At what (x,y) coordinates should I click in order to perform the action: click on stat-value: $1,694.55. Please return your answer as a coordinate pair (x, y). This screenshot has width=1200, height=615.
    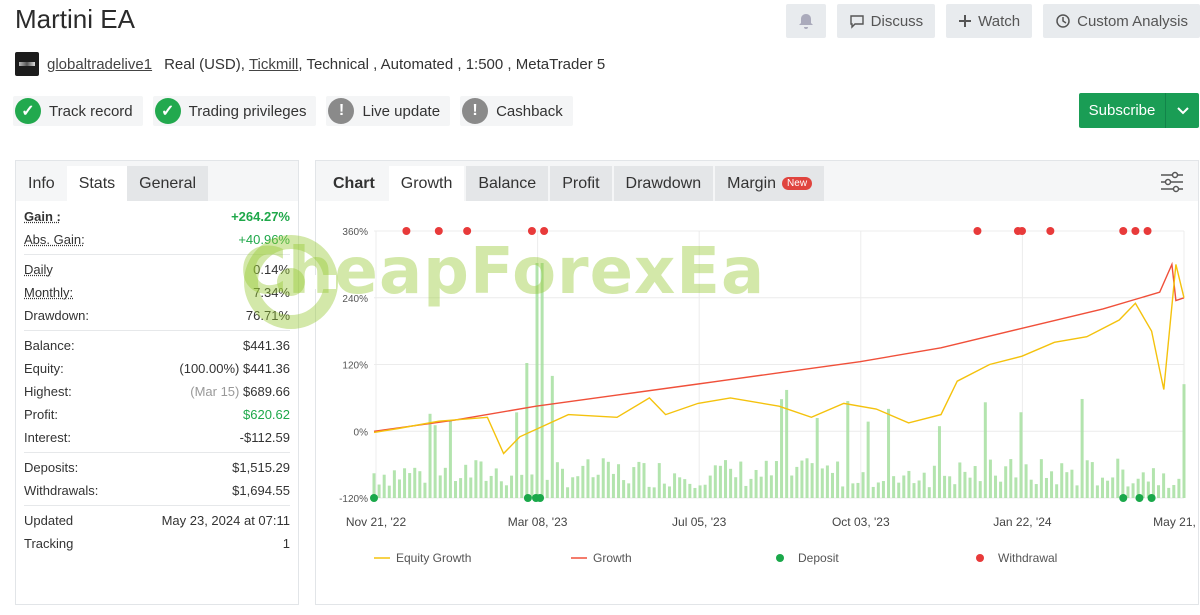
    Looking at the image, I should click on (261, 490).